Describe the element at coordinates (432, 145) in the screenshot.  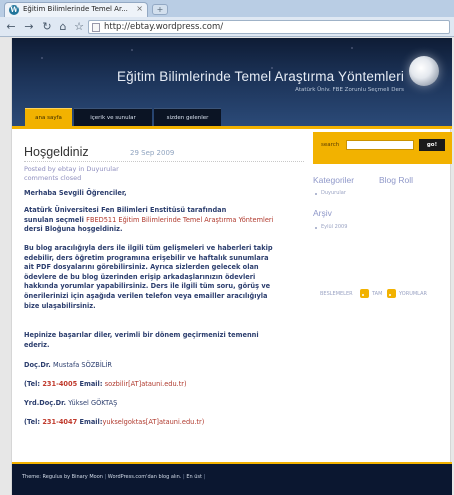
I see `search-go-button: go!` at that location.